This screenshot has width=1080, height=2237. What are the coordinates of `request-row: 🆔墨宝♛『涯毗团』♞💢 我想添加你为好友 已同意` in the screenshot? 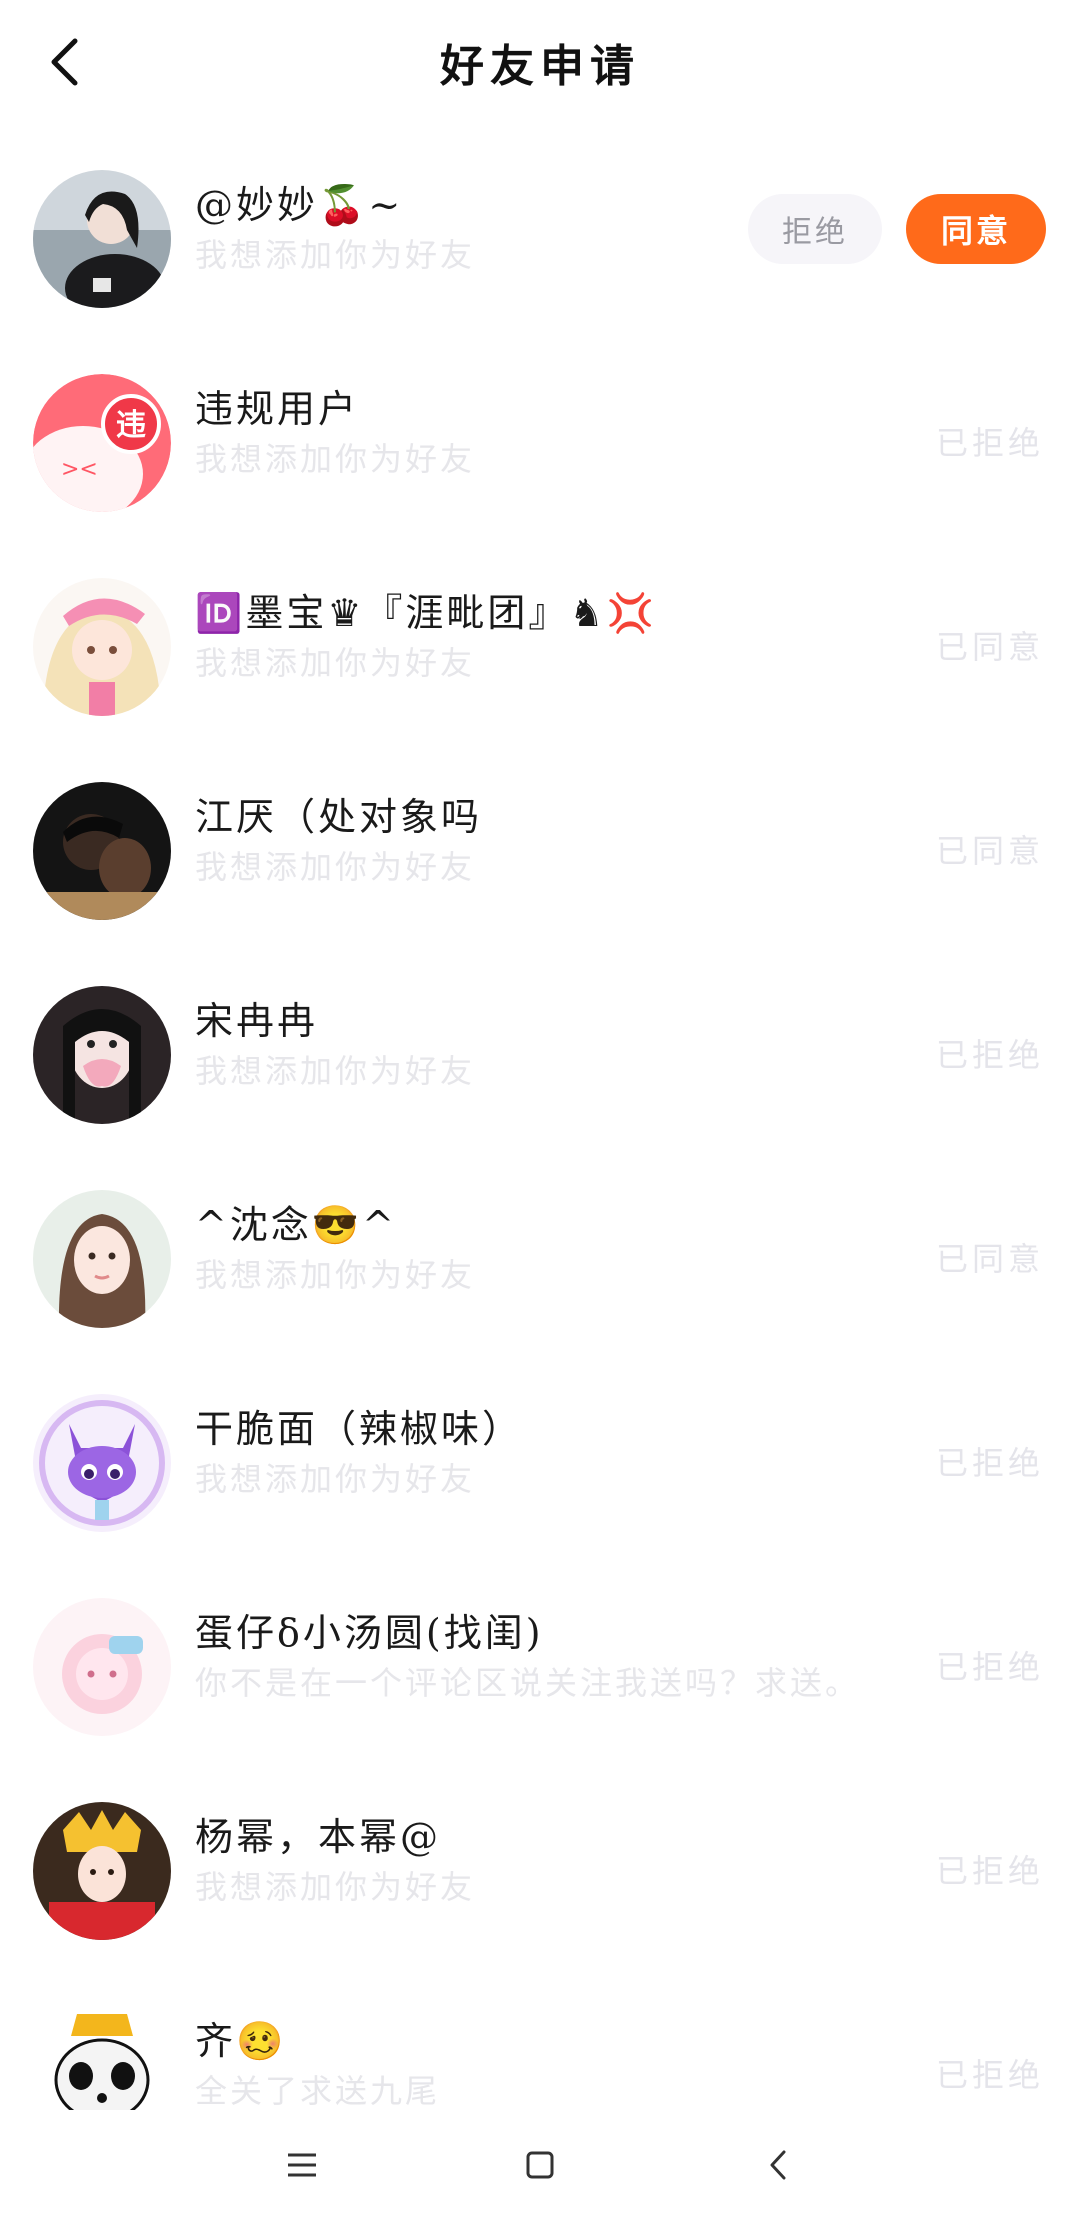 It's located at (540, 680).